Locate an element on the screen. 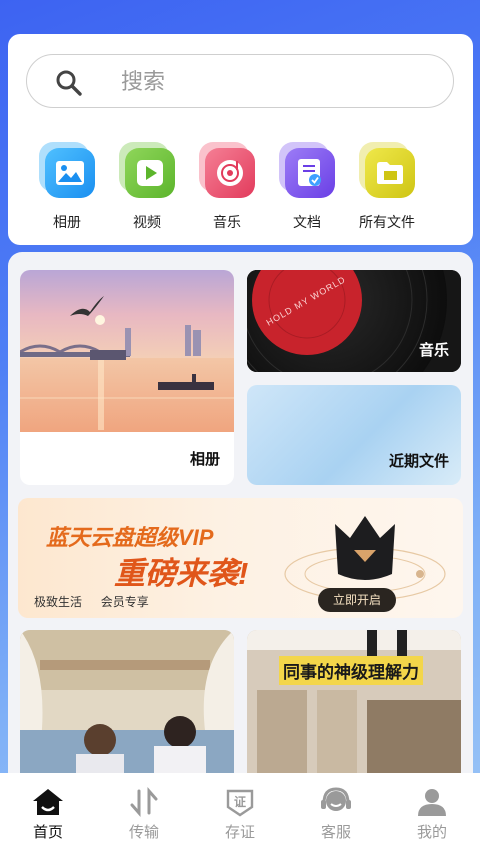 This screenshot has width=480, height=853. tab-profile: 我的 is located at coordinates (432, 814).